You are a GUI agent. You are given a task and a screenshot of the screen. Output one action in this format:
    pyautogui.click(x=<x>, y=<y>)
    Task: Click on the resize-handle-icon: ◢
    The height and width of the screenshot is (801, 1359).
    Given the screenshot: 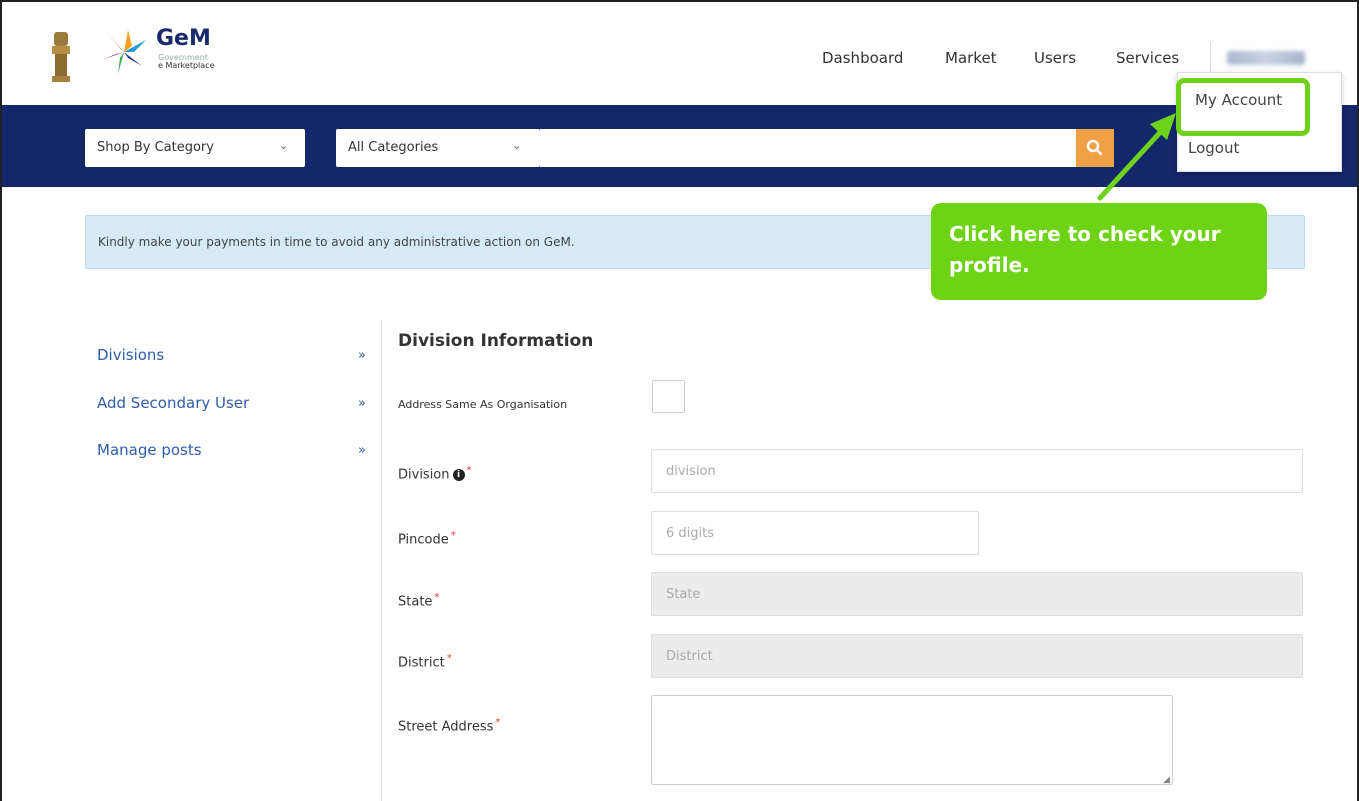 What is the action you would take?
    pyautogui.click(x=1166, y=780)
    